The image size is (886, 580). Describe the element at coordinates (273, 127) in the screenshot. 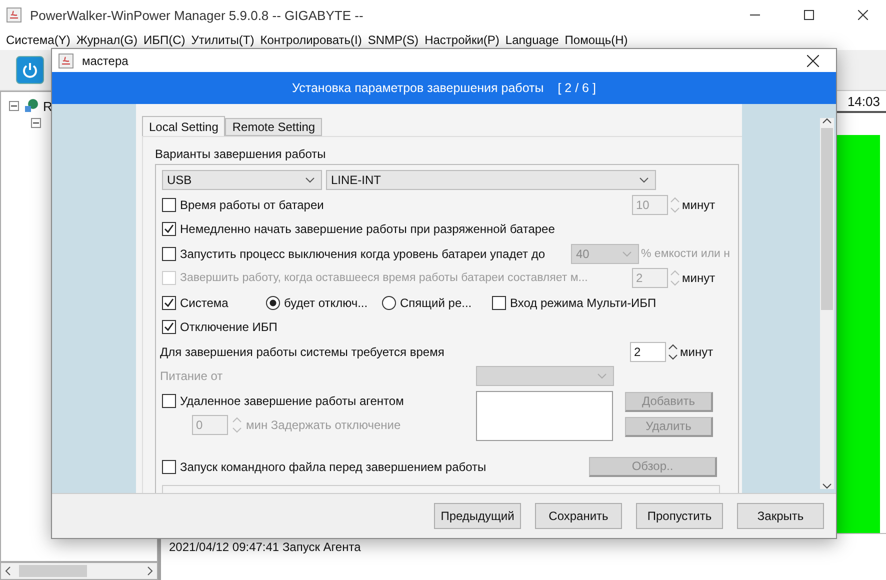

I see `tab: Remote Setting` at that location.